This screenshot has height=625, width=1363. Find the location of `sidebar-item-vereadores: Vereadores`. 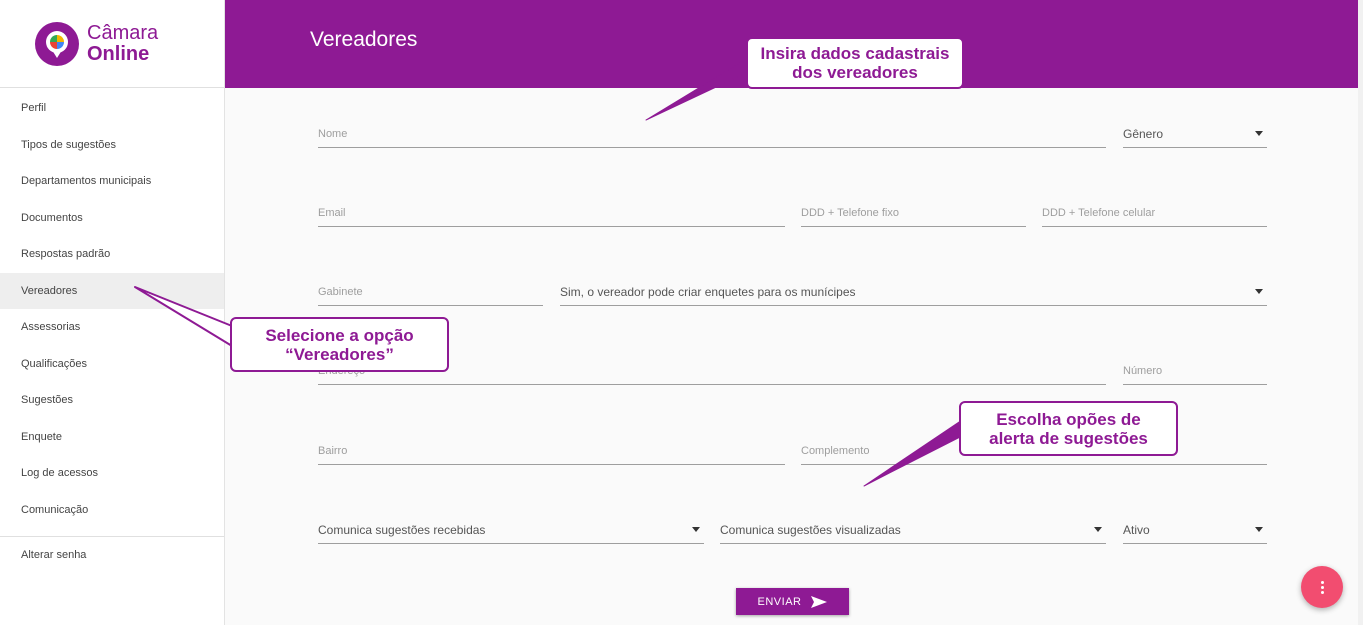

sidebar-item-vereadores: Vereadores is located at coordinates (112, 290).